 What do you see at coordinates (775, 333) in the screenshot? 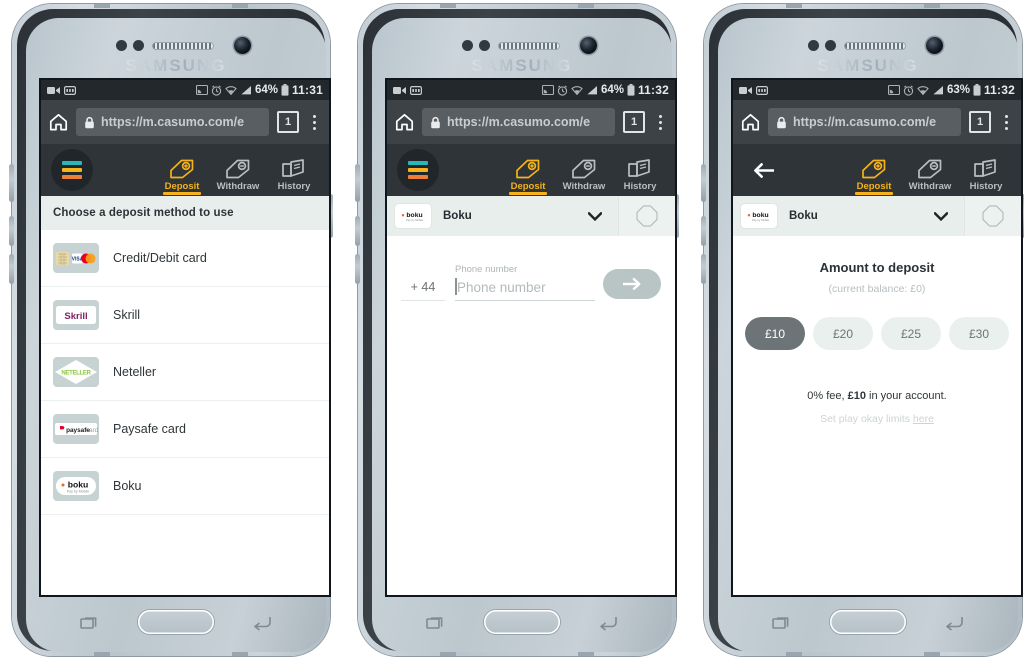
I see `amount-chip-10: £10` at bounding box center [775, 333].